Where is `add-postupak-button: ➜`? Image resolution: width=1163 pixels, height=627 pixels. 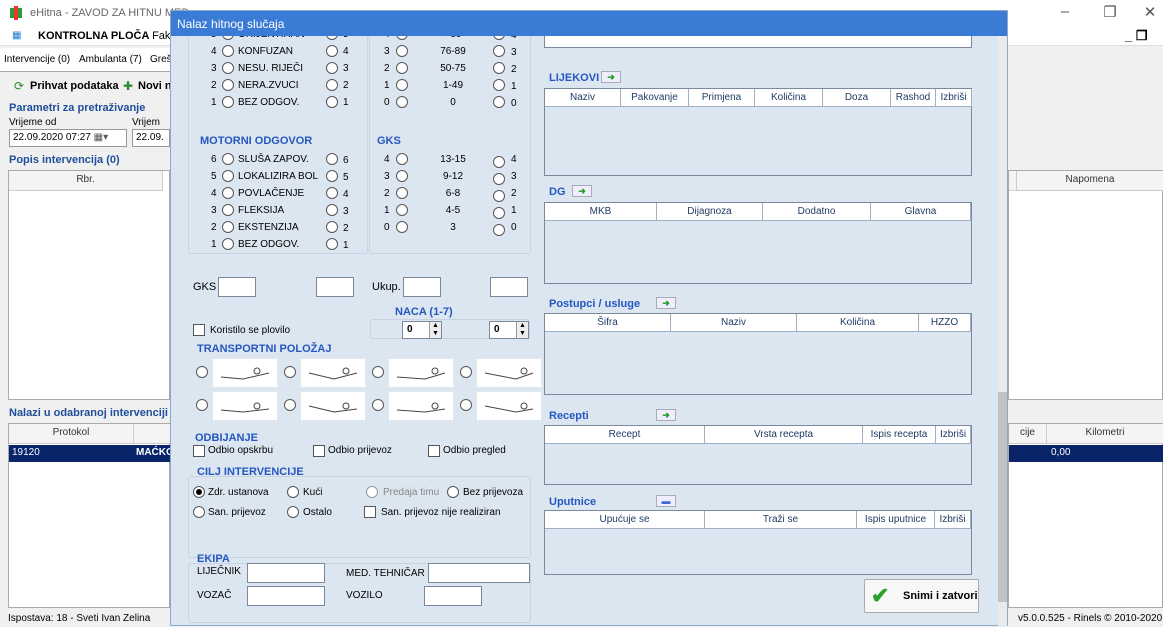
add-postupak-button: ➜ is located at coordinates (666, 303).